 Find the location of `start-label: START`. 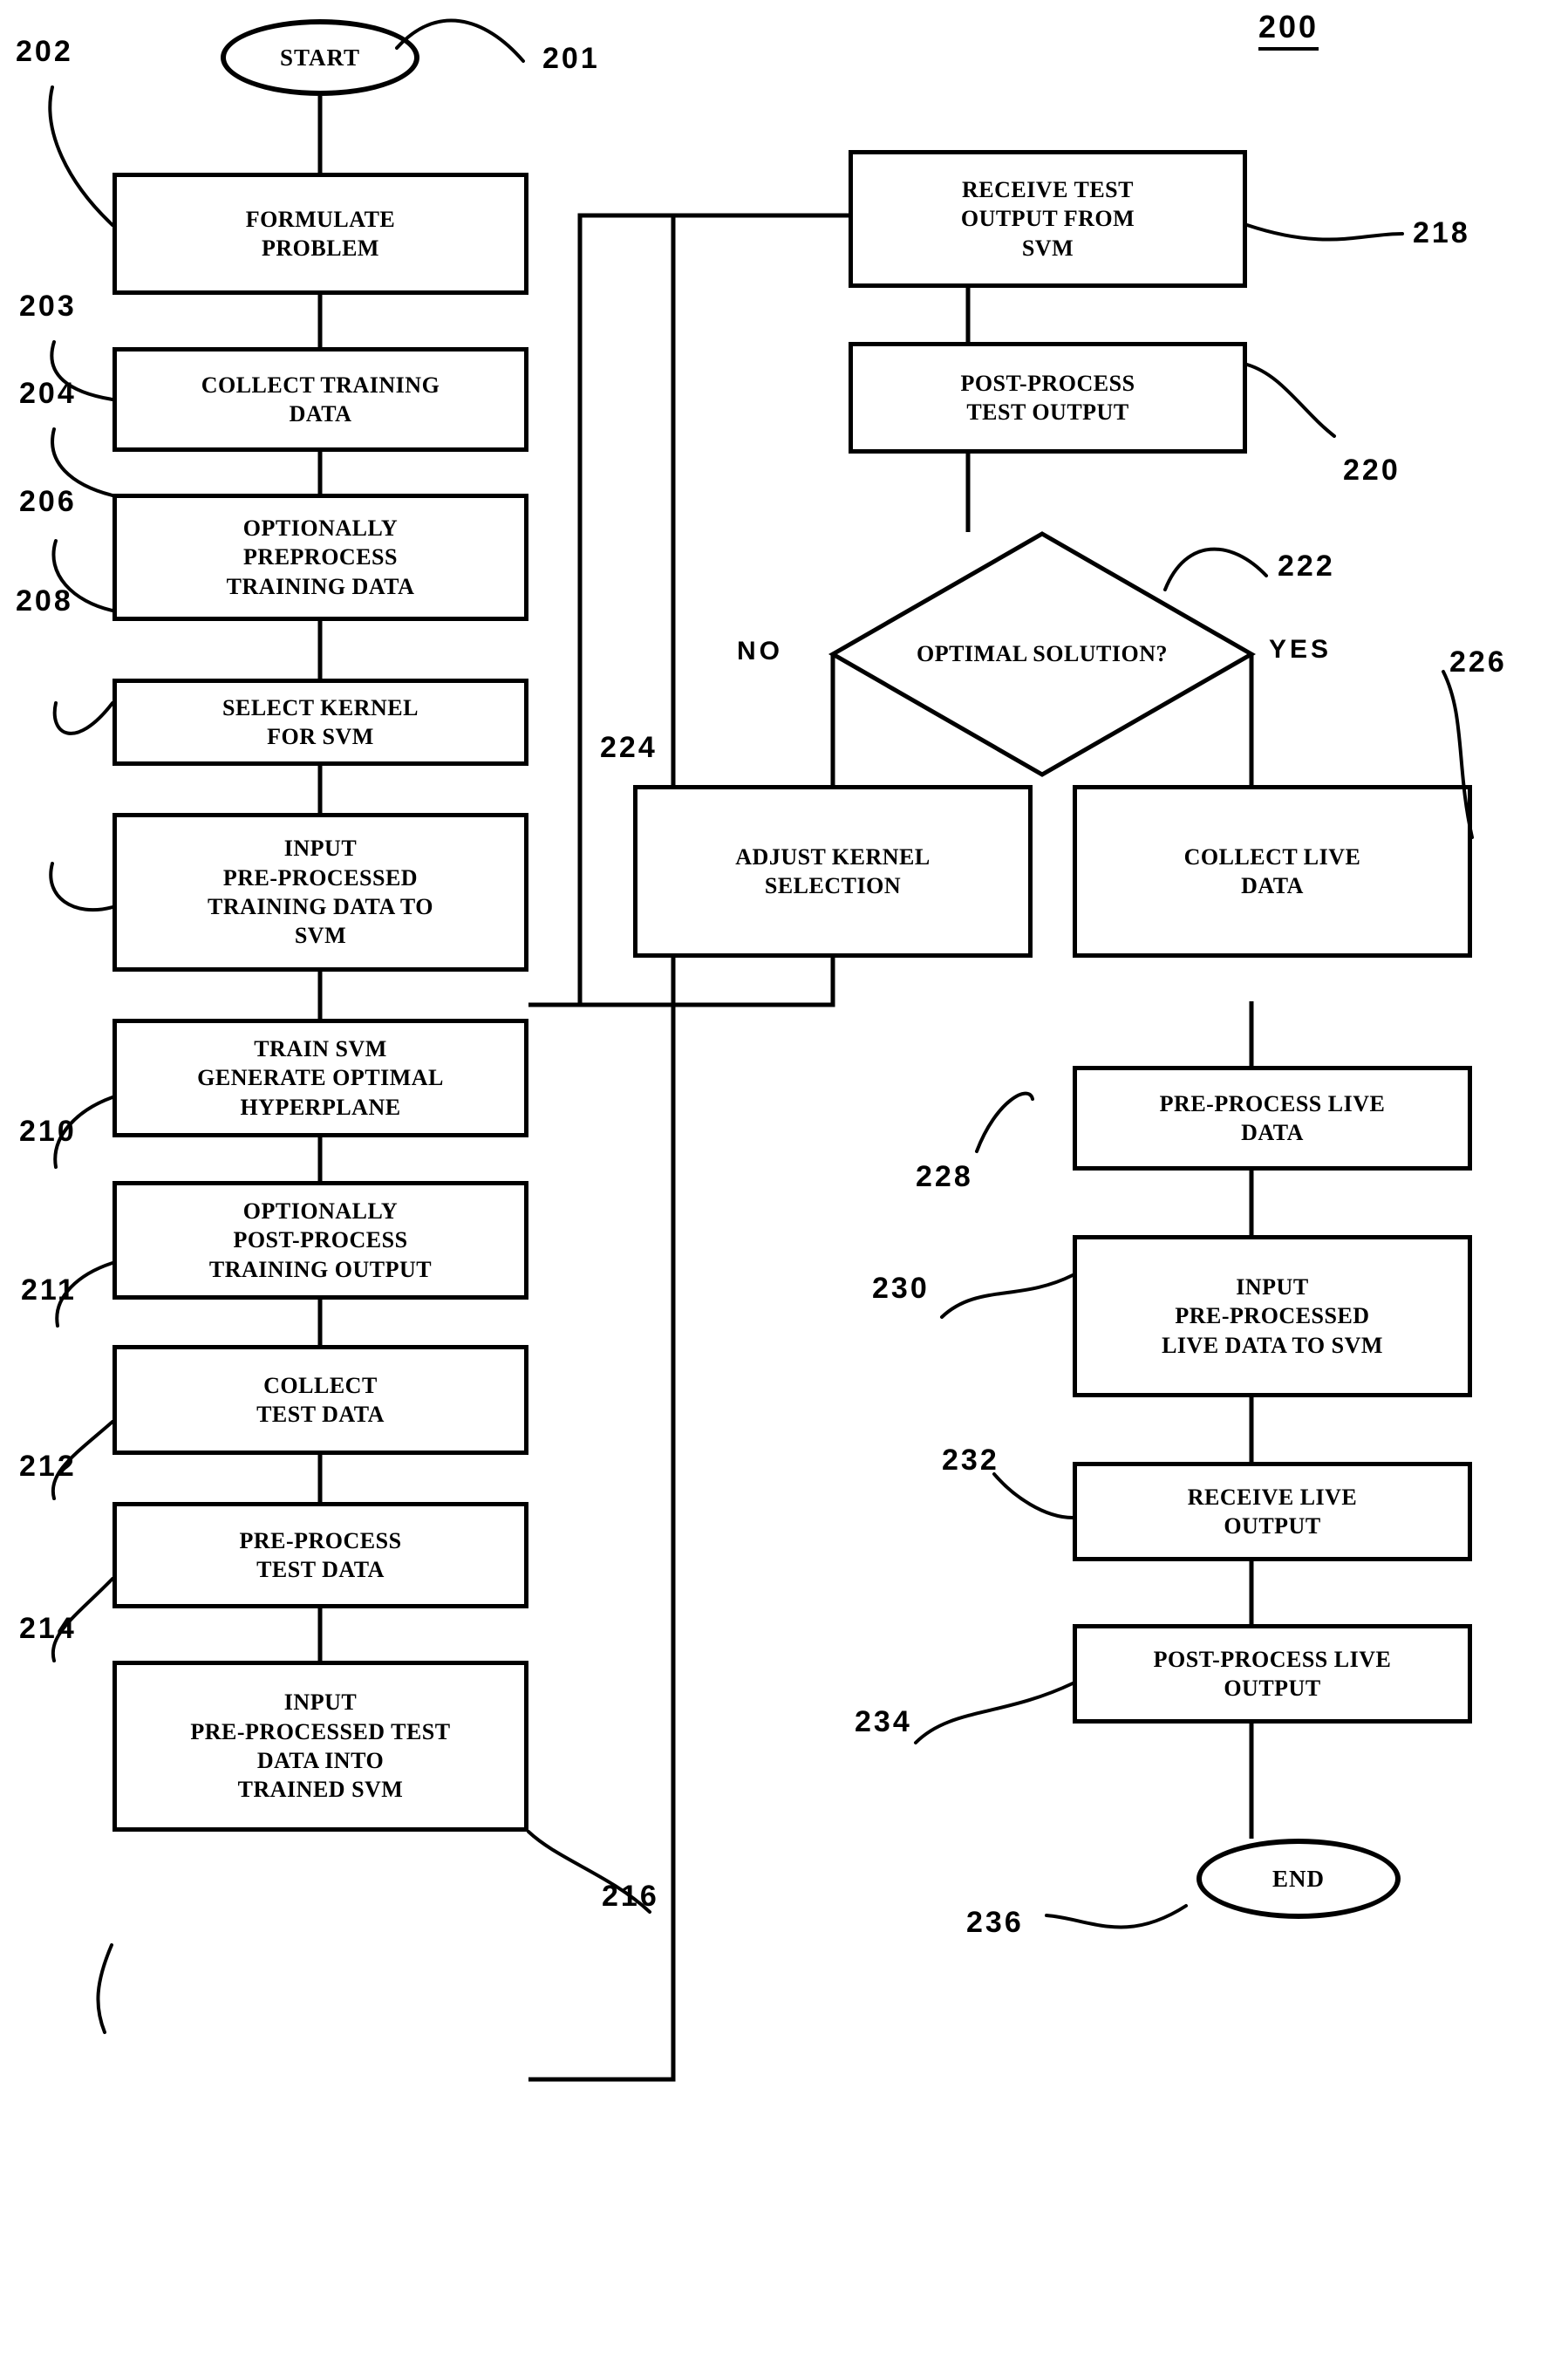

start-label: START is located at coordinates (320, 57).